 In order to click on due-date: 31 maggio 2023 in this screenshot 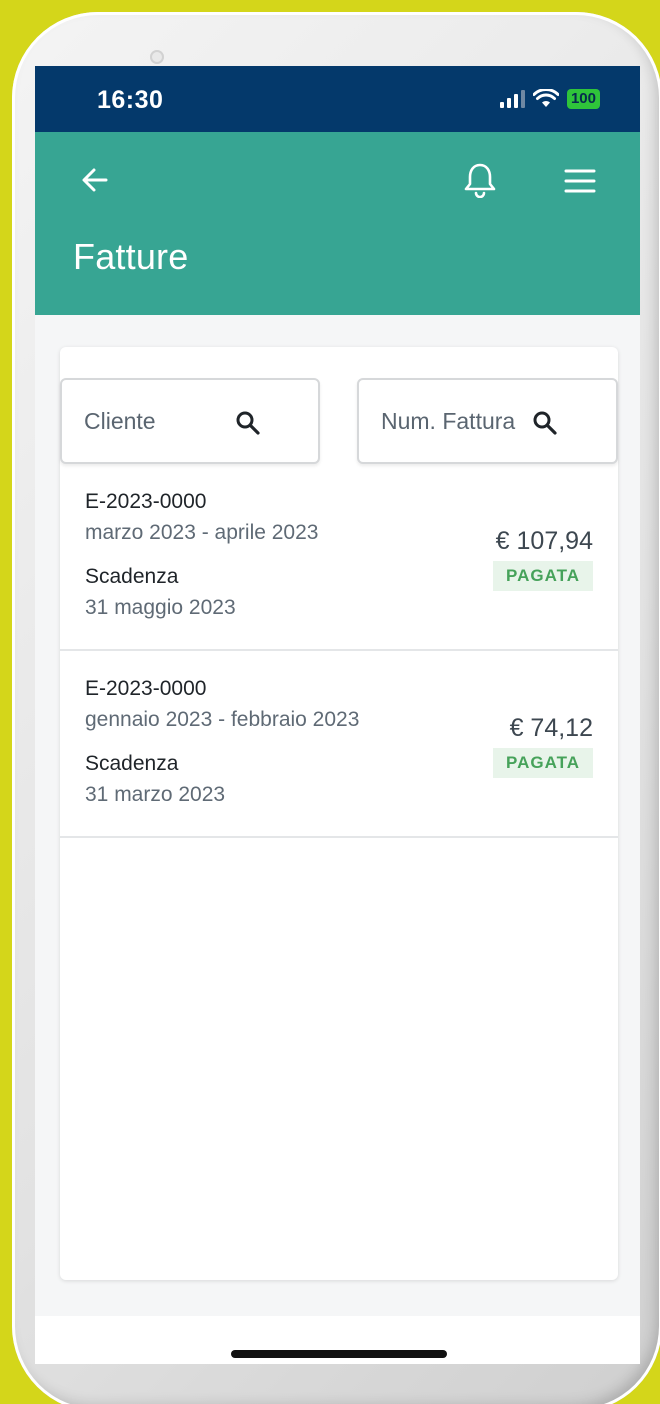, I will do `click(160, 607)`.